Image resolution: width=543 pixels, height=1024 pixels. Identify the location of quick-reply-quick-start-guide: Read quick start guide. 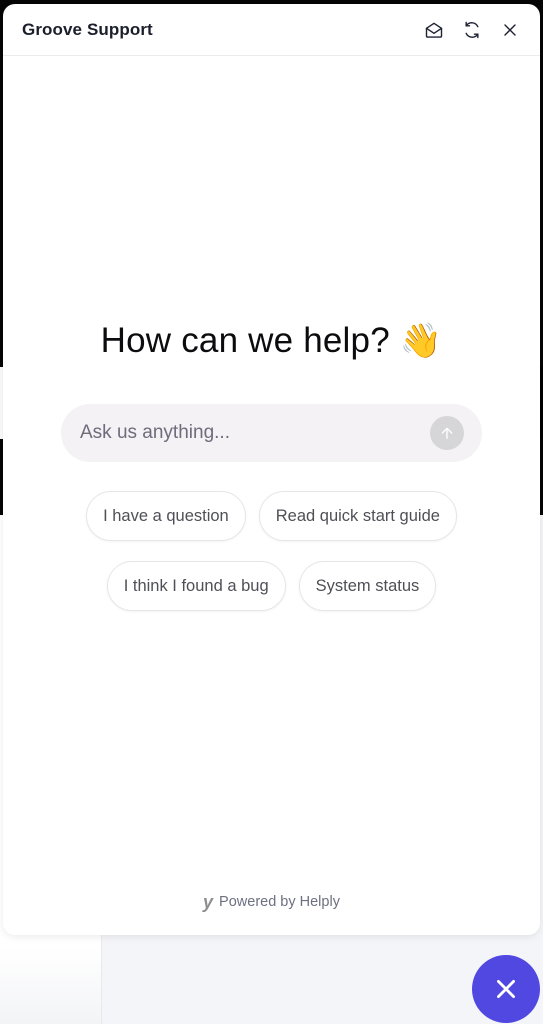
(357, 516).